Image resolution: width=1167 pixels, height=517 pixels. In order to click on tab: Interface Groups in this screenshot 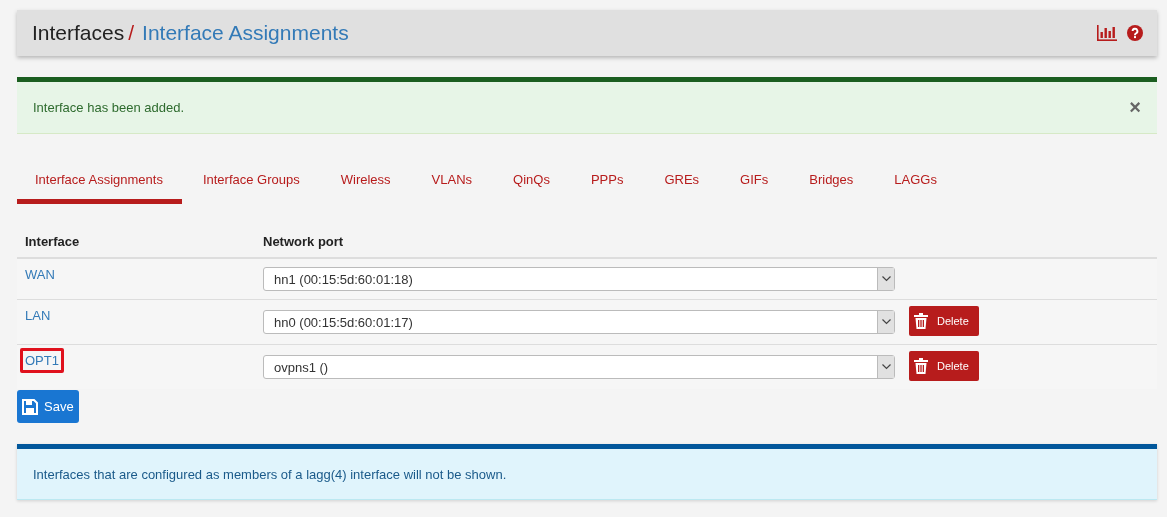, I will do `click(250, 182)`.